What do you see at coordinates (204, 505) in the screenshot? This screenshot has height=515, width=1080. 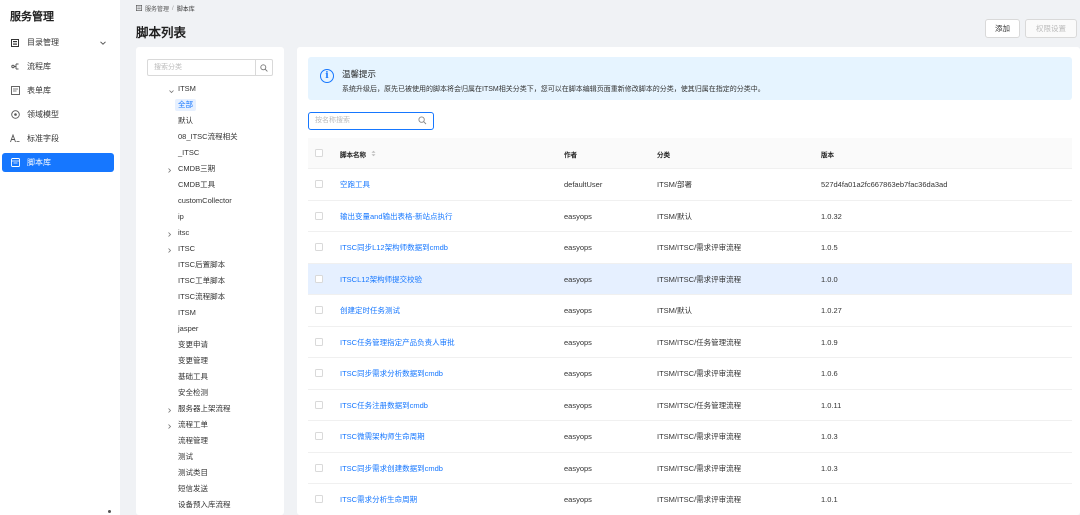 I see `tree-node: 设备预入库流程` at bounding box center [204, 505].